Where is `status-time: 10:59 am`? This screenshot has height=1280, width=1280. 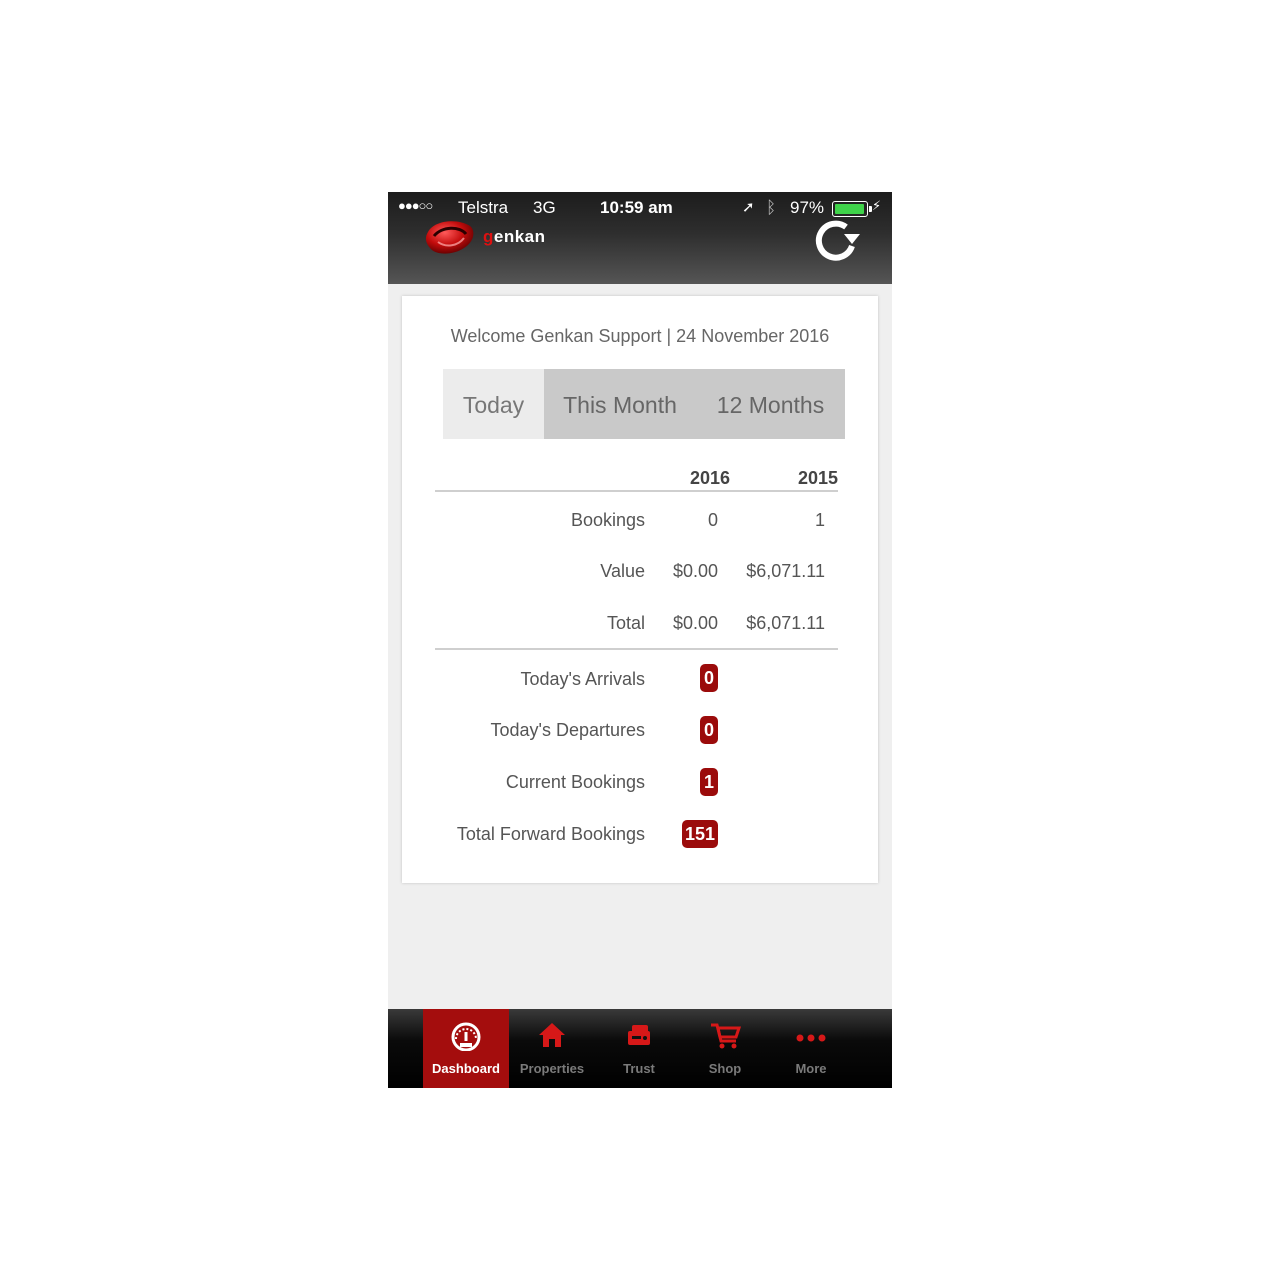
status-time: 10:59 am is located at coordinates (636, 207).